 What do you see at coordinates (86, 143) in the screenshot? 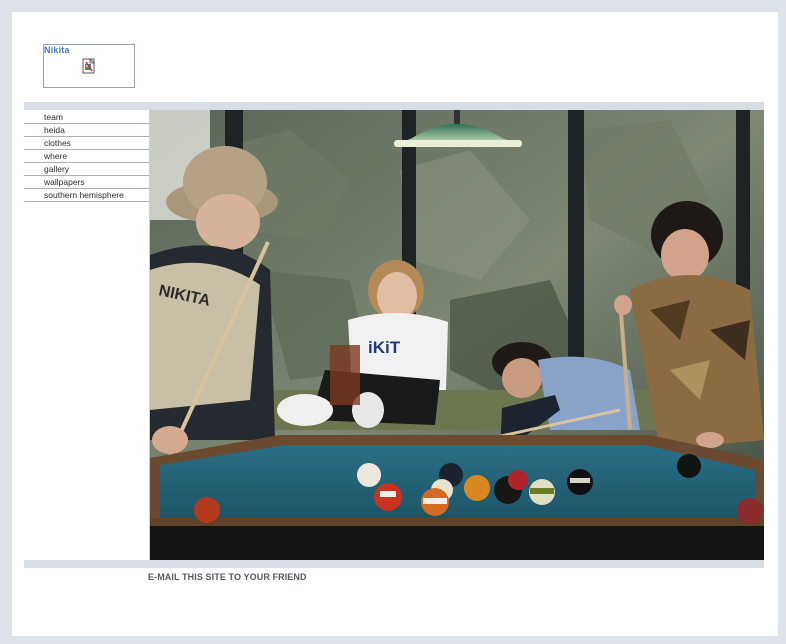
I see `nav-item-clothes: clothes` at bounding box center [86, 143].